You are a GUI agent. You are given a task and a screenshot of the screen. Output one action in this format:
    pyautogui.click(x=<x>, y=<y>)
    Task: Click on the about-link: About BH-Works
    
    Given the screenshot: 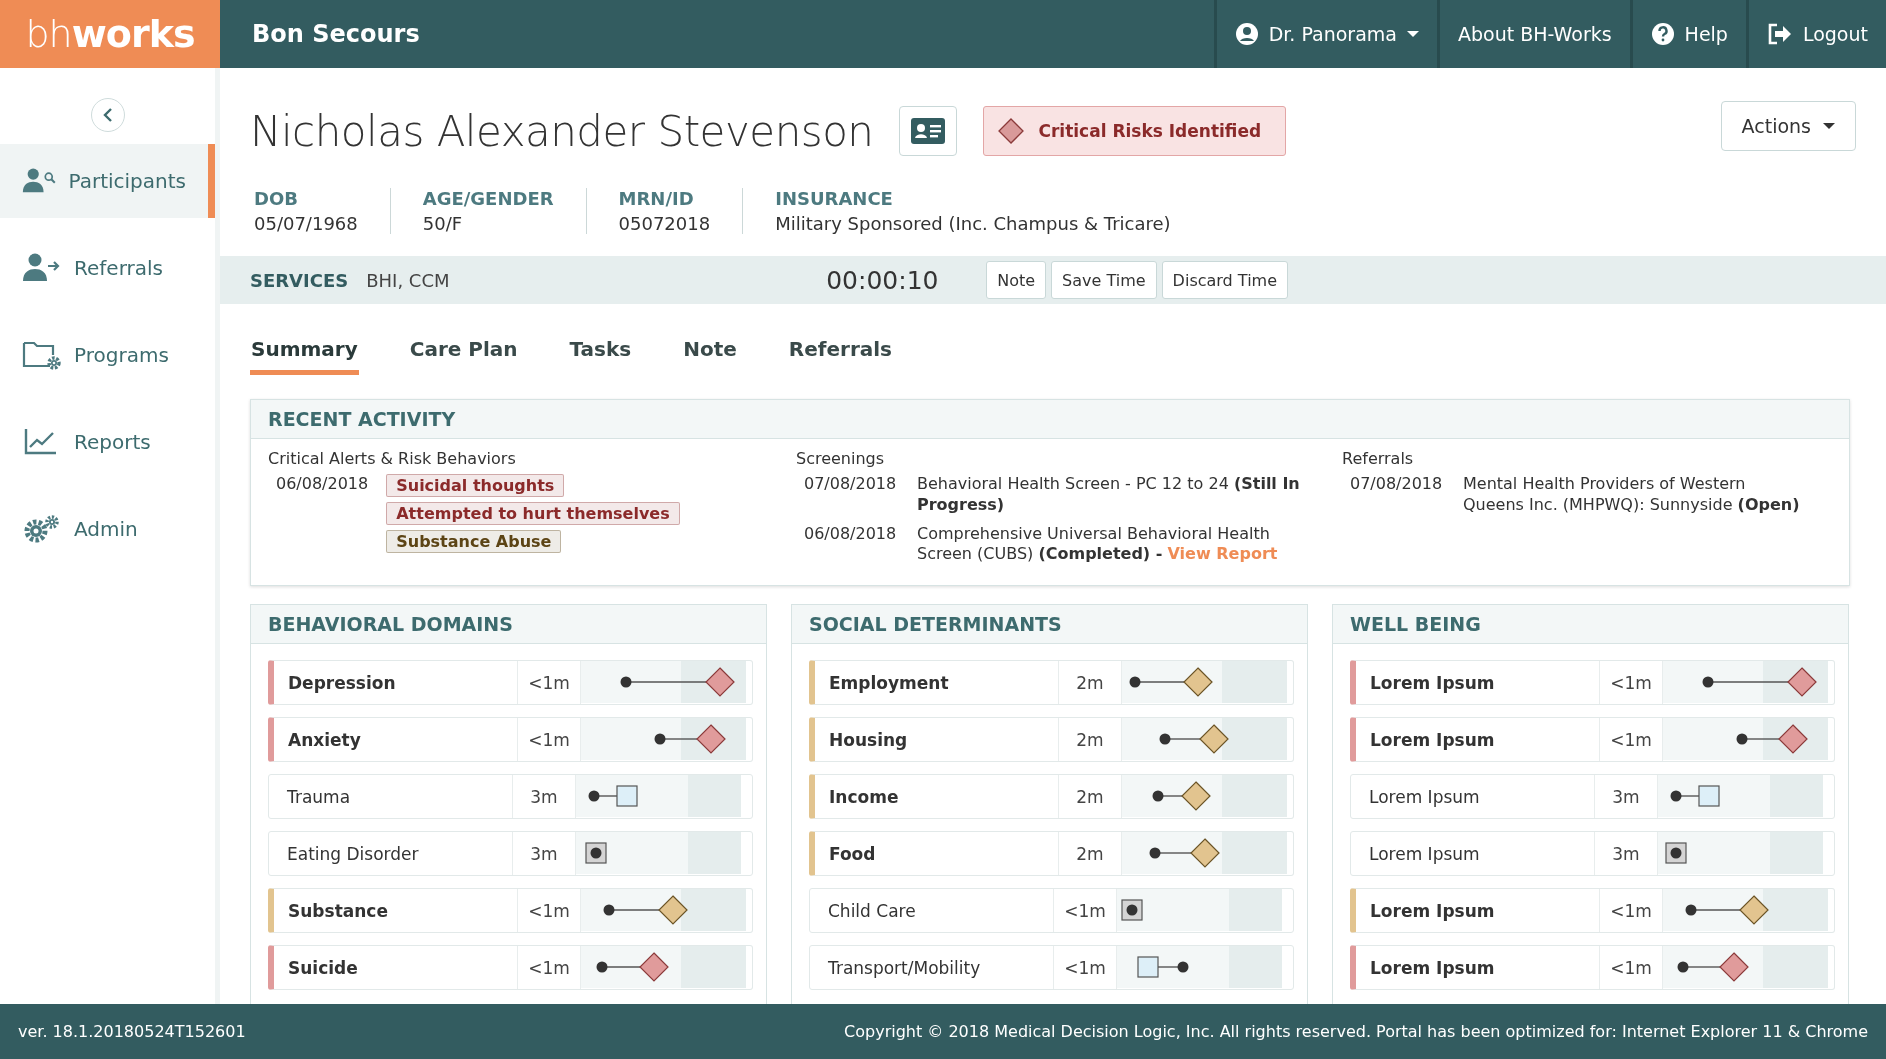 What is the action you would take?
    pyautogui.click(x=1533, y=34)
    